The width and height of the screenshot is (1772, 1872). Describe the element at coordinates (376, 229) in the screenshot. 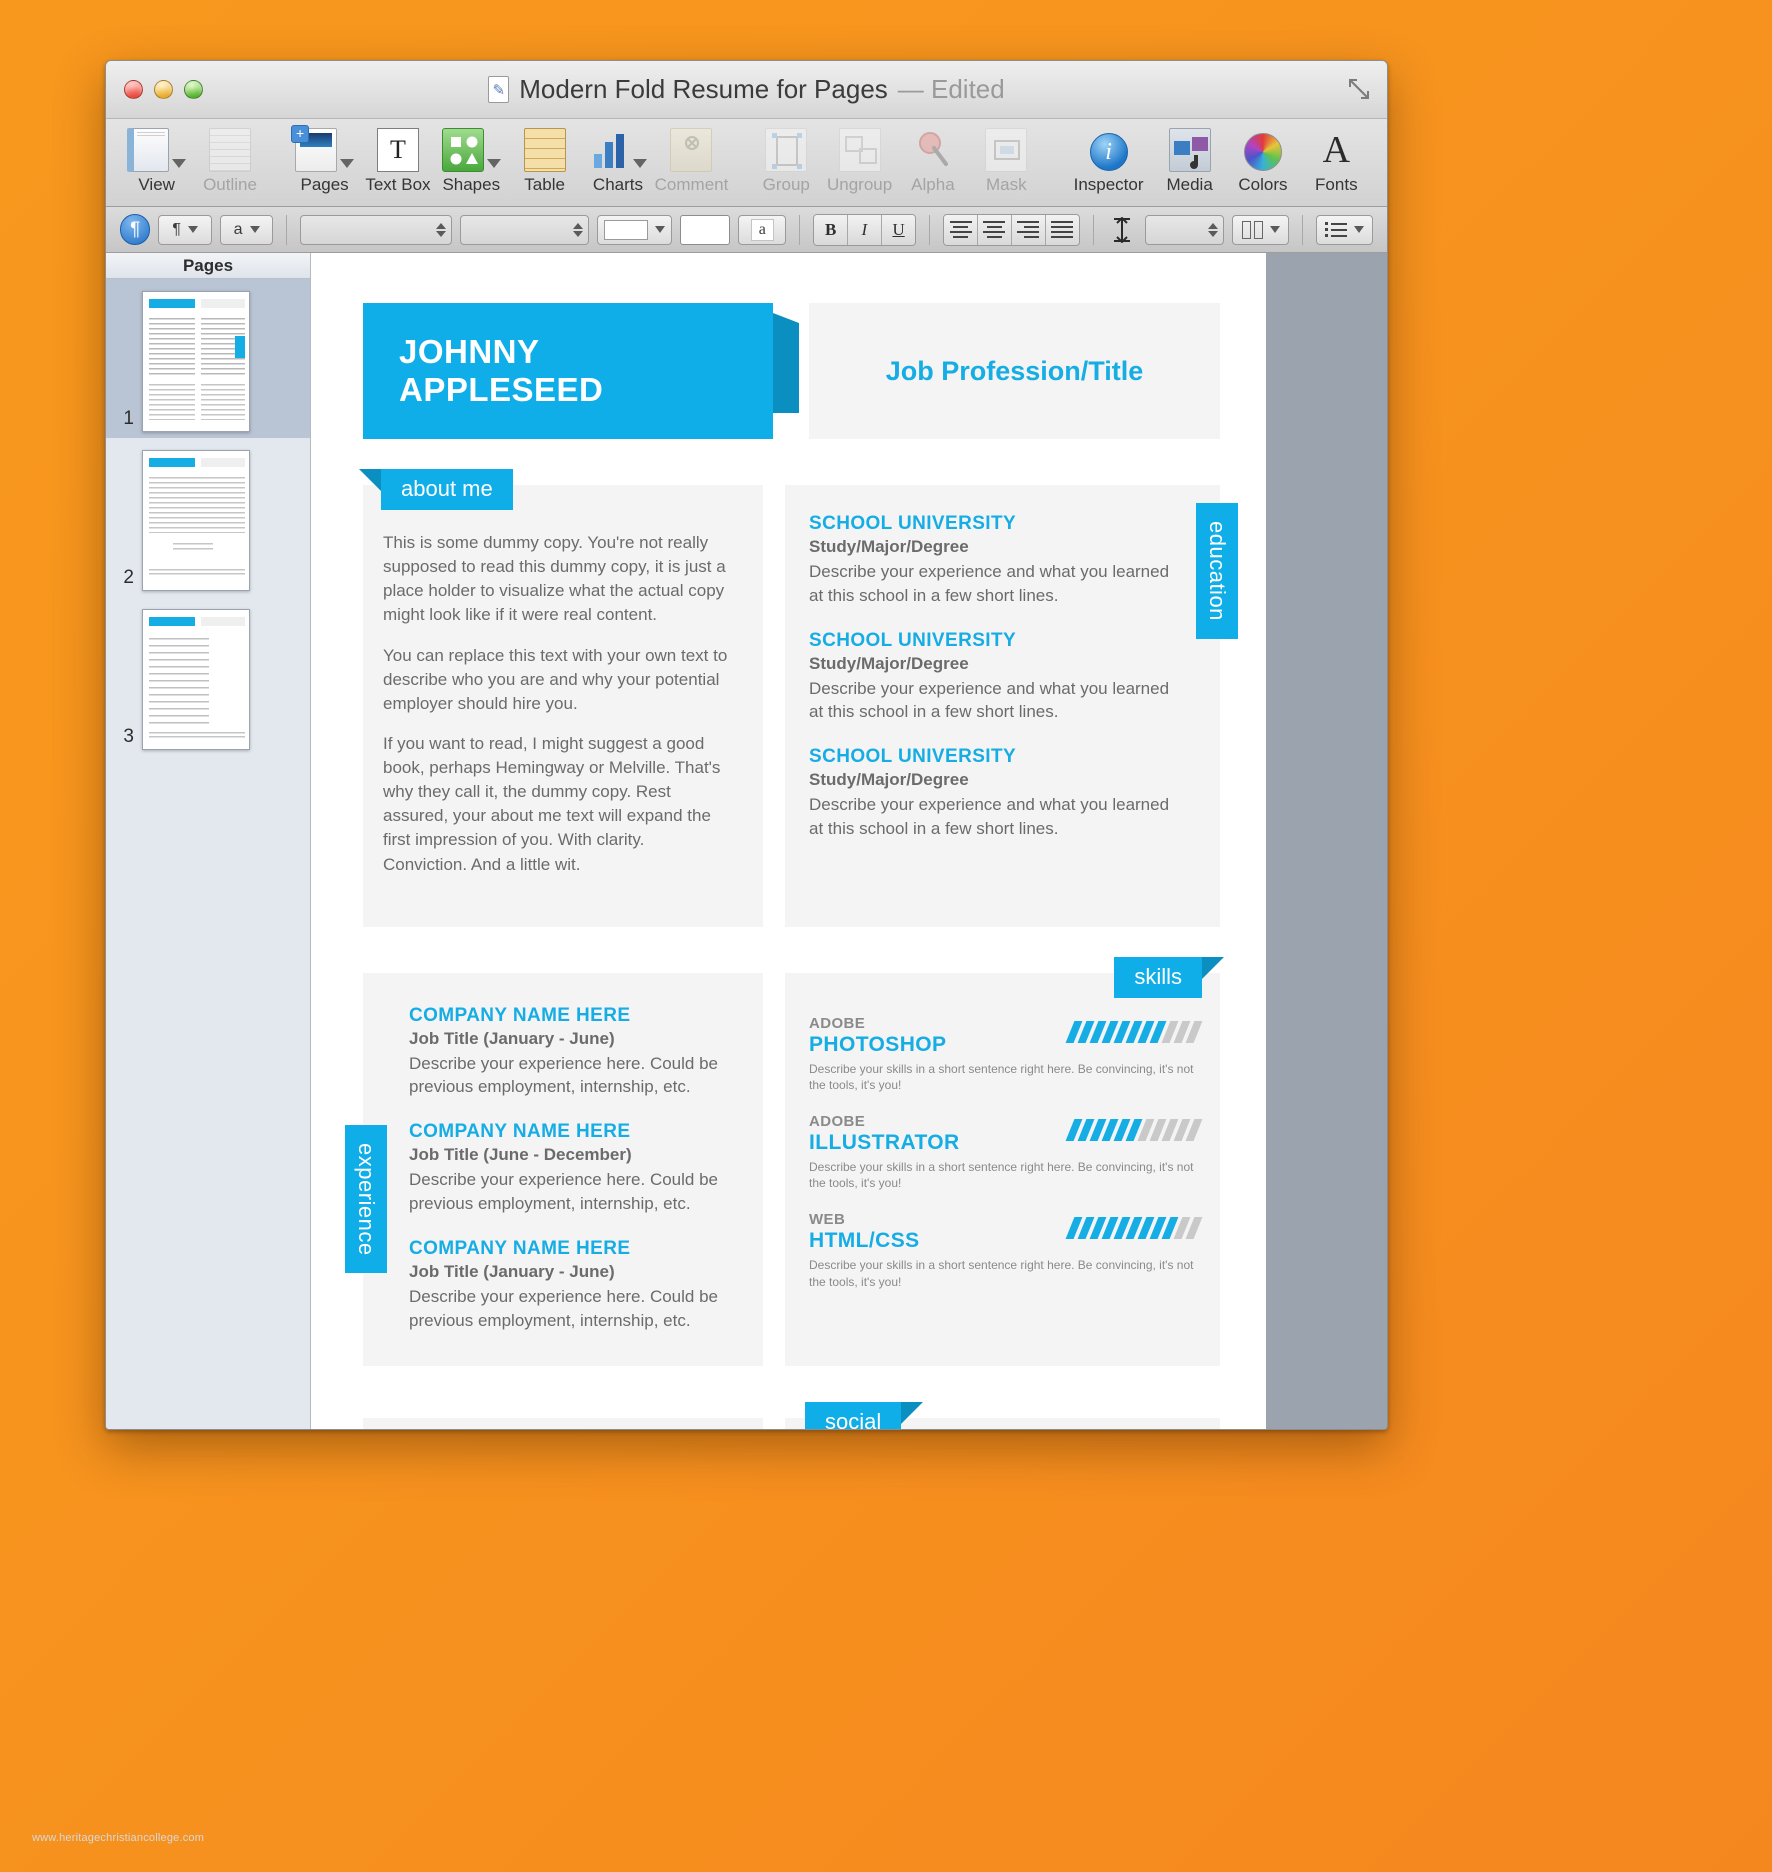

I see `font-family-select` at that location.